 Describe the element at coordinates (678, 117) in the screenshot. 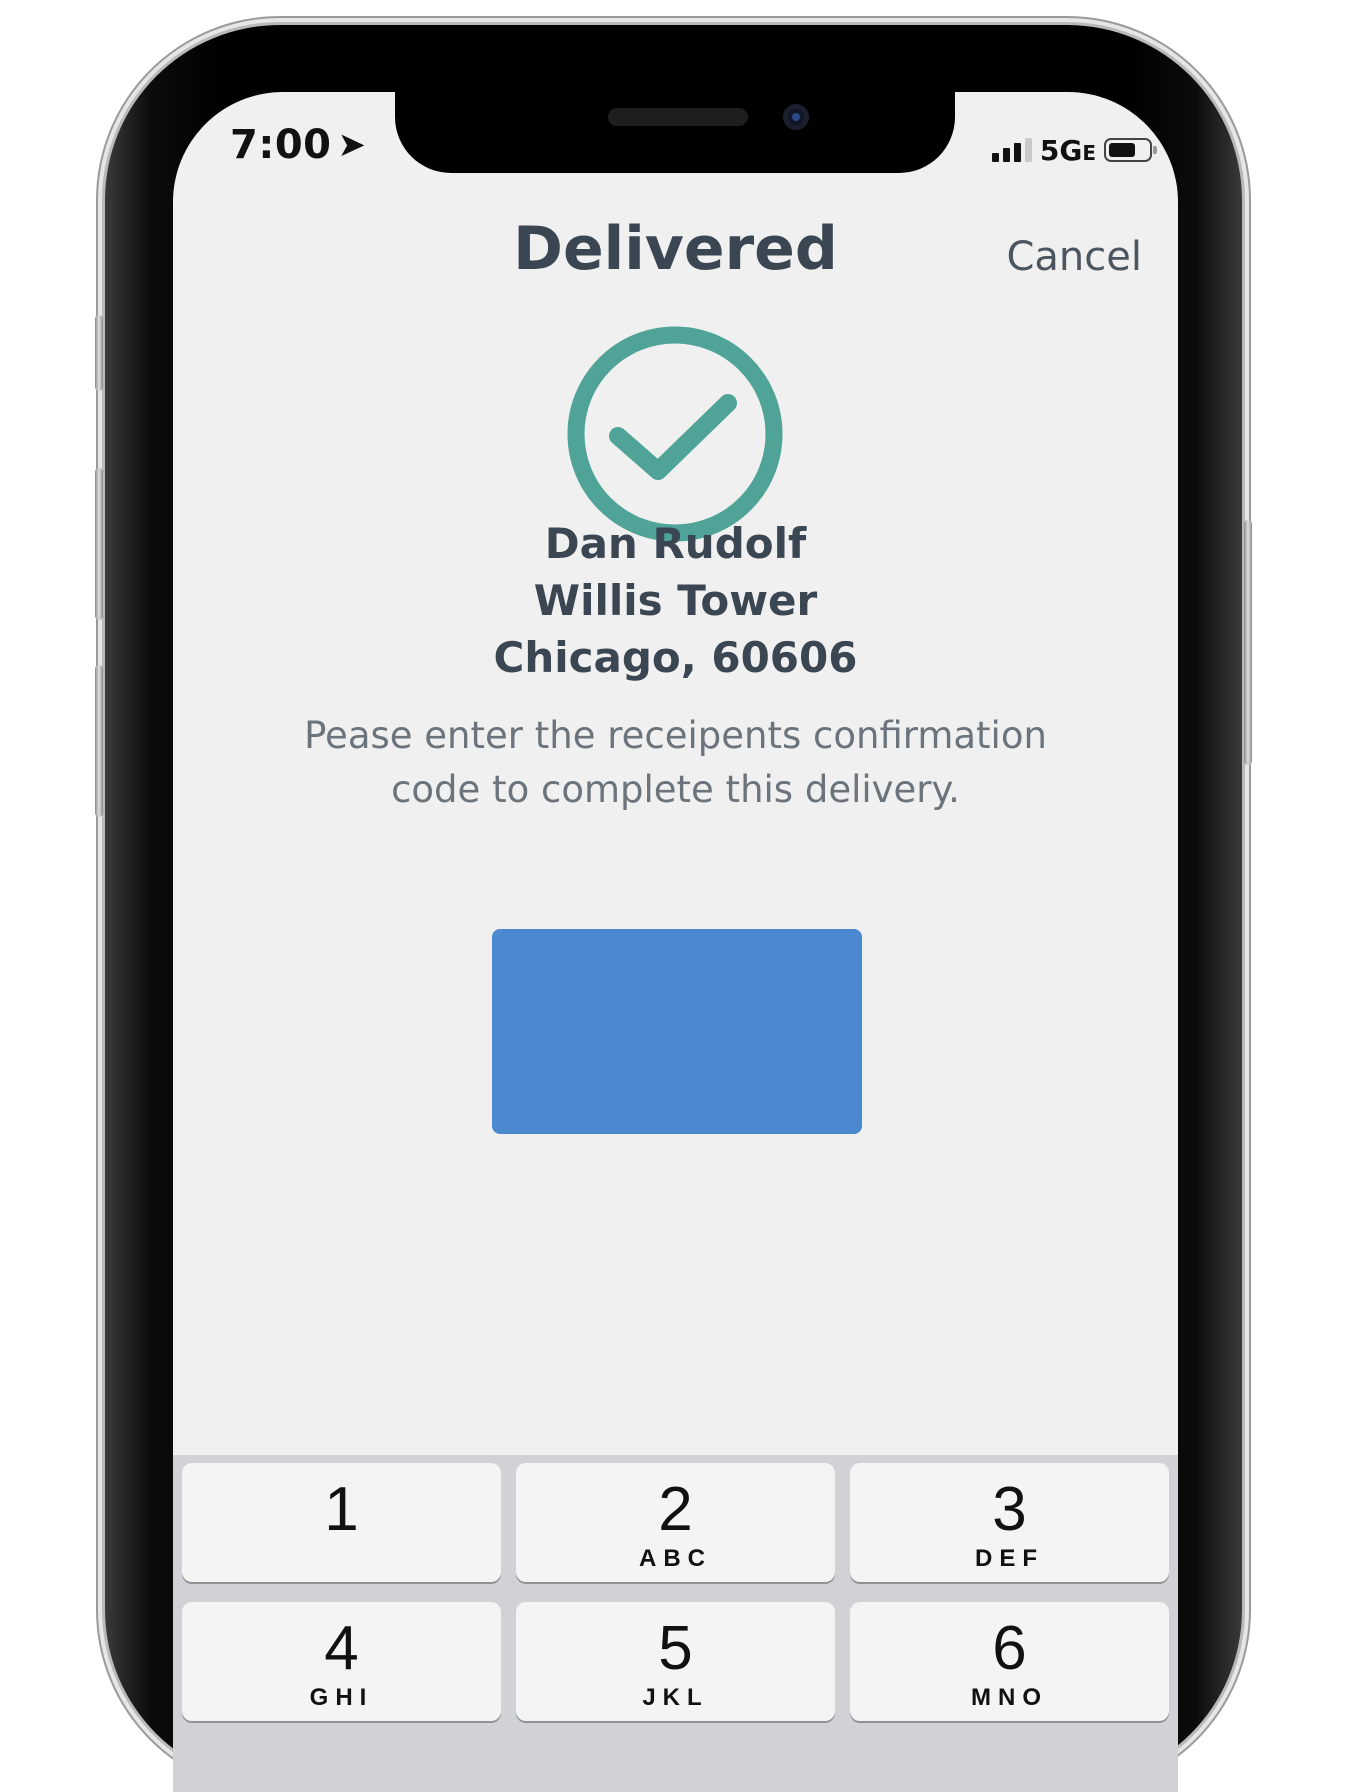

I see `earpiece-speaker` at that location.